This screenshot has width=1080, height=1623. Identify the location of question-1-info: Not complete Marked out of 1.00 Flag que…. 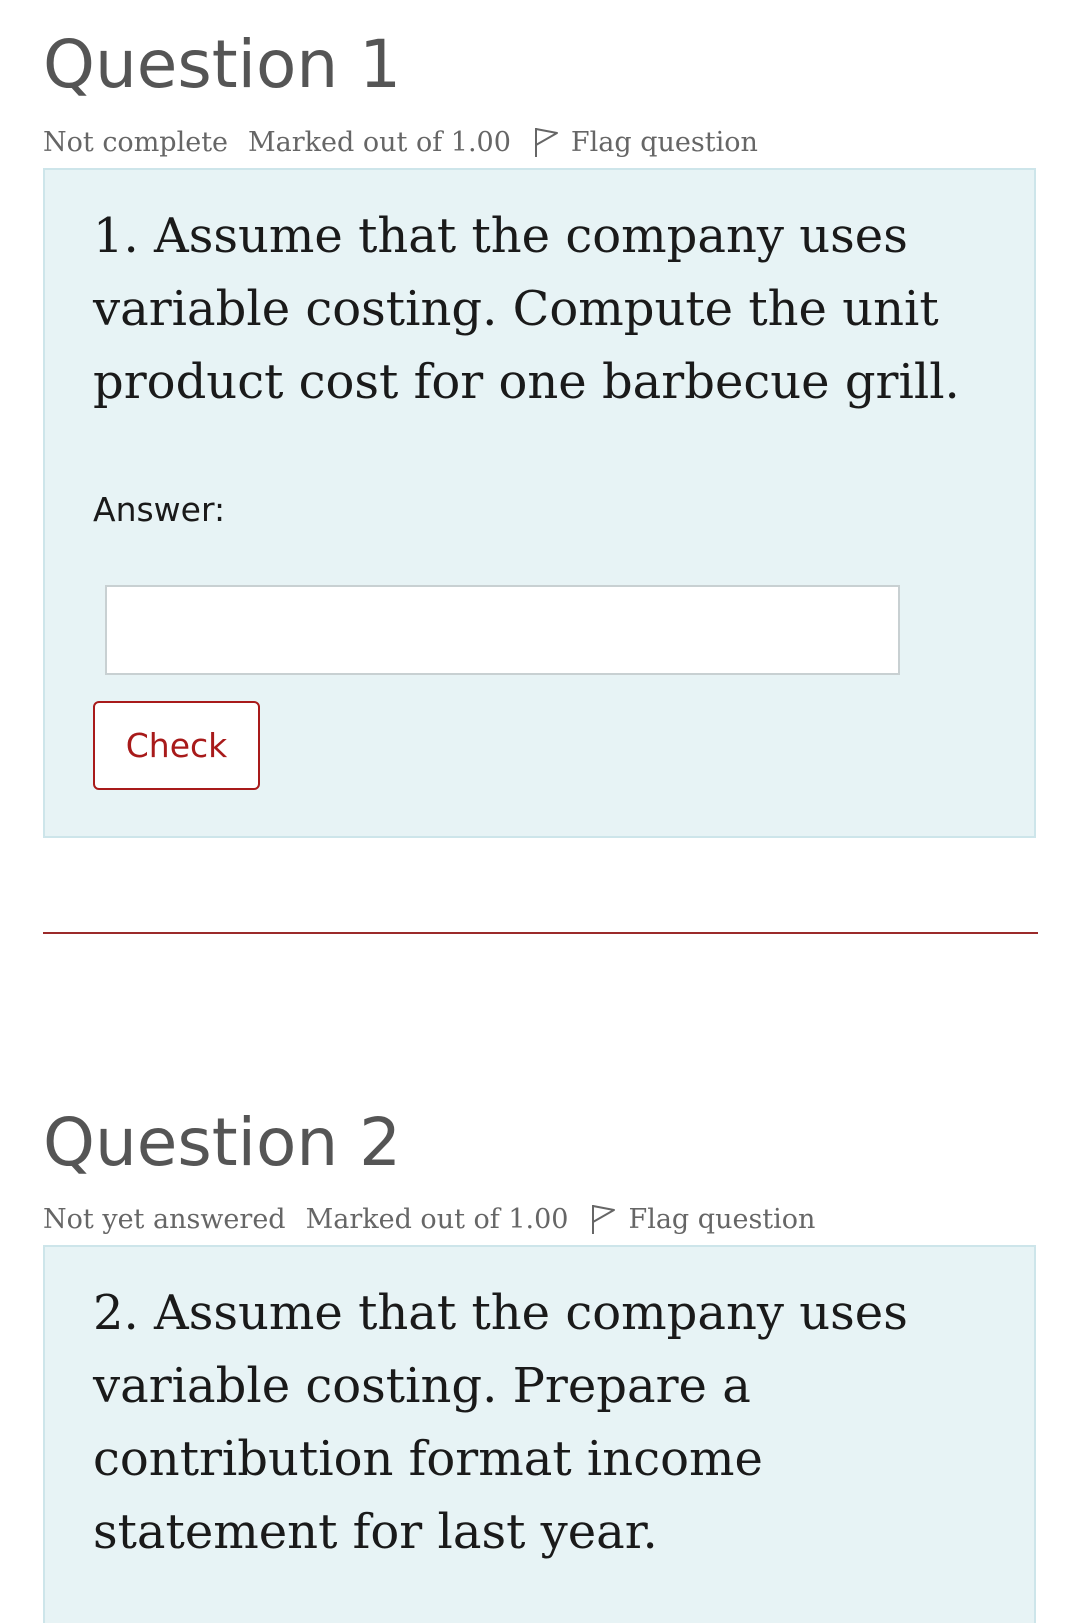
(400, 142).